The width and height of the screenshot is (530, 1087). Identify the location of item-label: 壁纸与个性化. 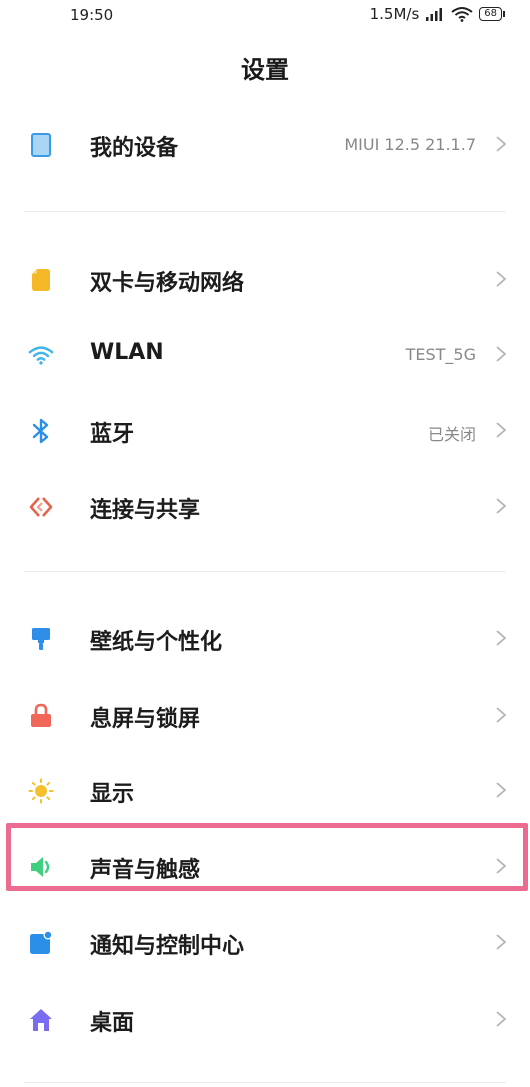
(156, 642).